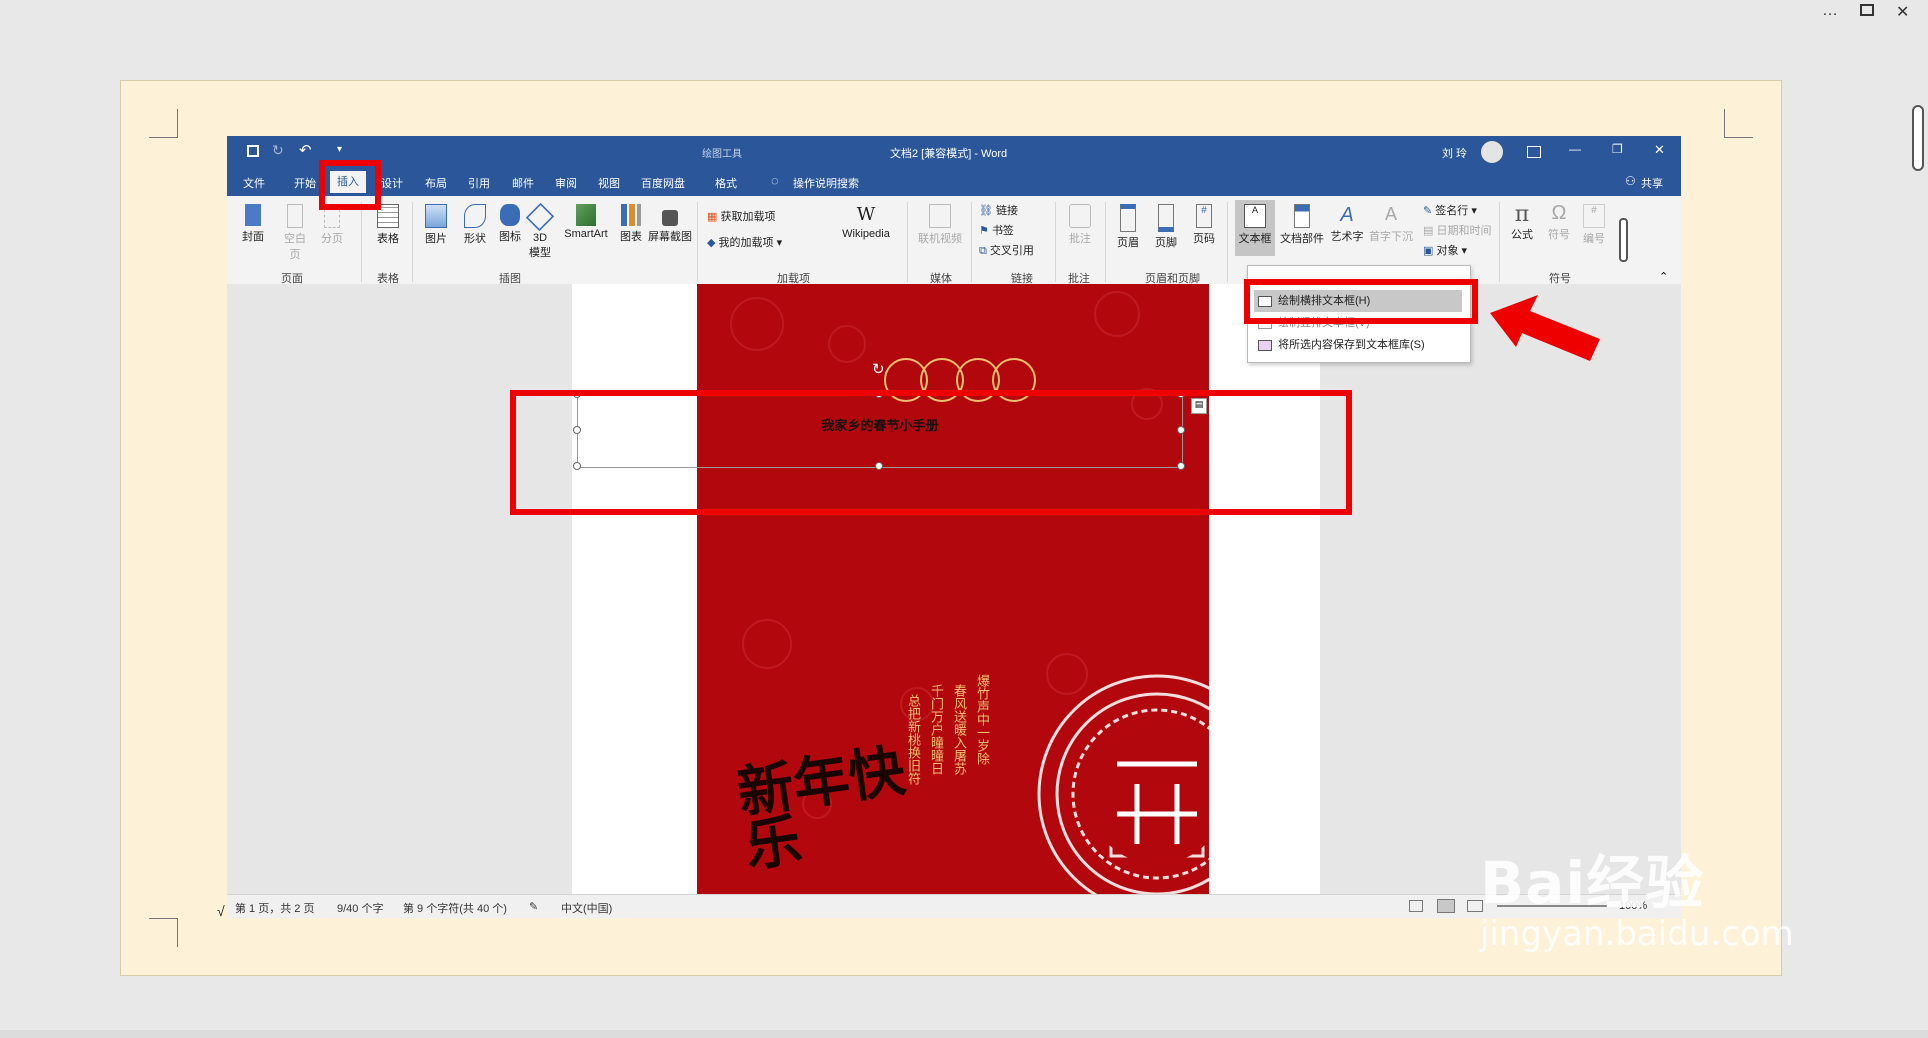 The height and width of the screenshot is (1038, 1928). What do you see at coordinates (1623, 240) in the screenshot?
I see `ribbon-scroll-handle` at bounding box center [1623, 240].